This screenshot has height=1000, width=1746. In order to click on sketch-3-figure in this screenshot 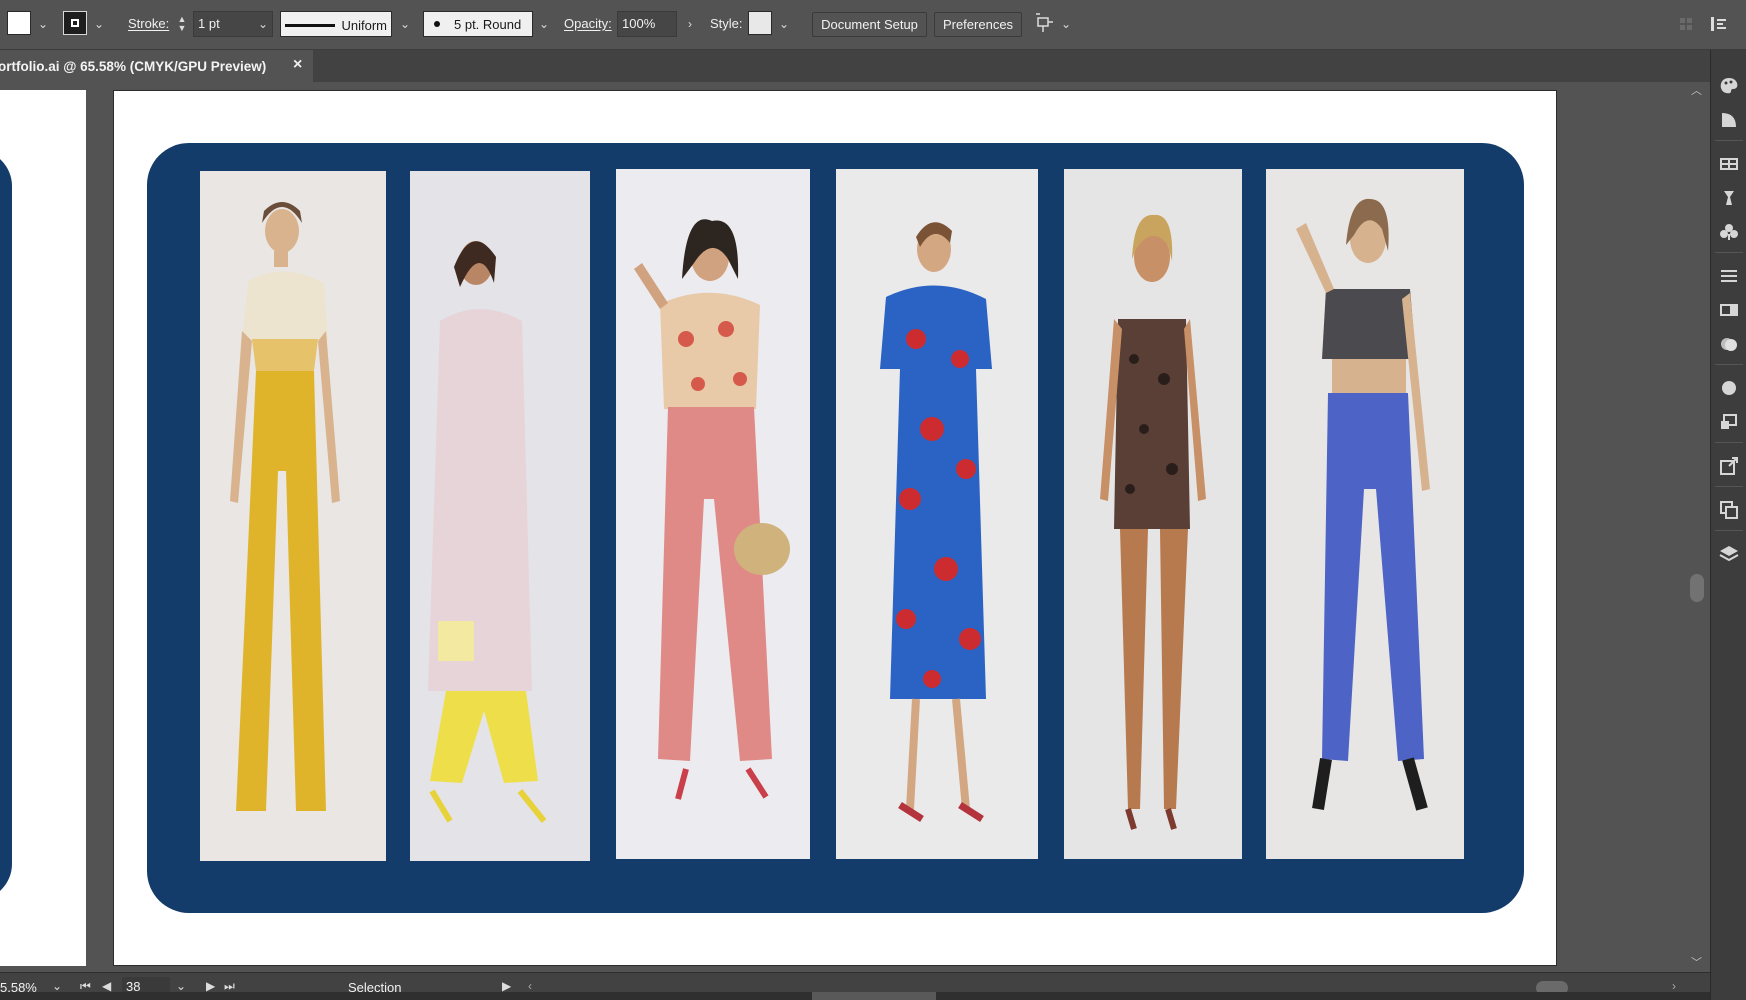, I will do `click(713, 514)`.